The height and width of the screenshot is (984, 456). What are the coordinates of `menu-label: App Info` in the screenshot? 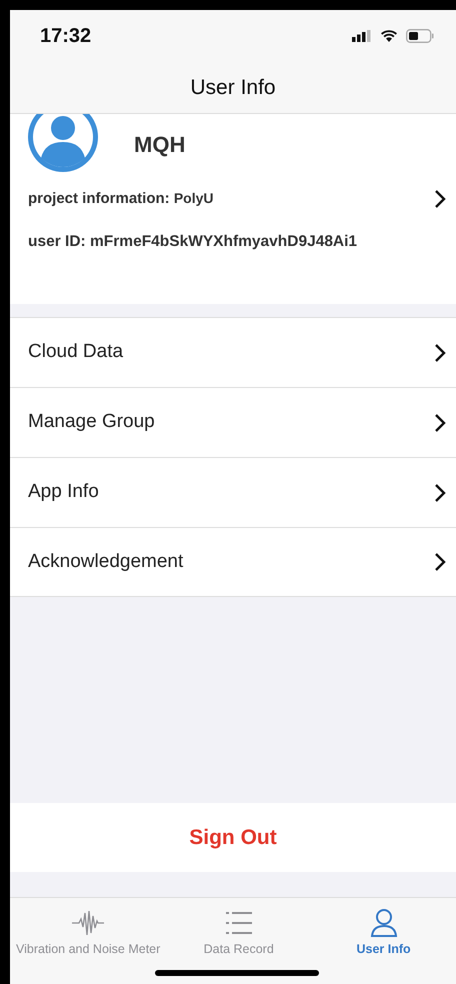 It's located at (63, 492).